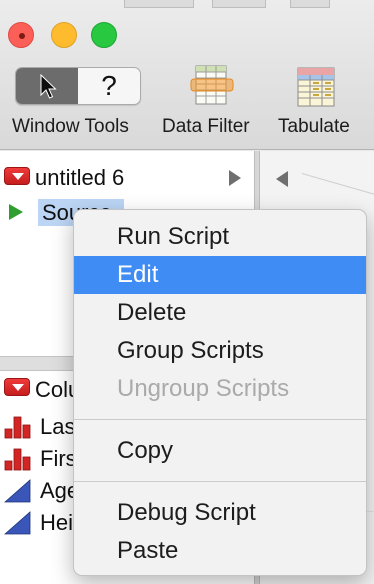 The image size is (374, 584). What do you see at coordinates (16, 212) in the screenshot?
I see `run-script-play-icon` at bounding box center [16, 212].